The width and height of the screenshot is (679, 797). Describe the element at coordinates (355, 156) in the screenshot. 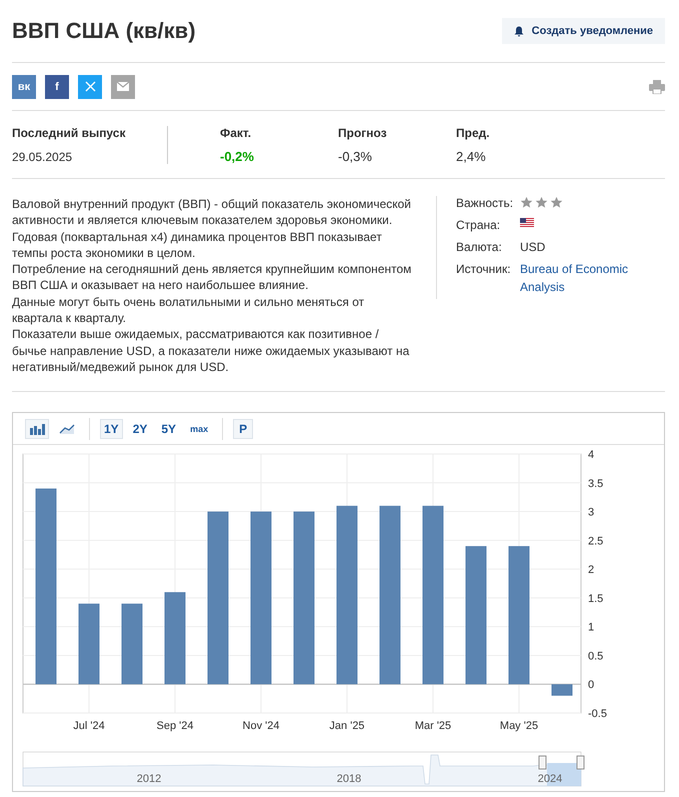

I see `stat-value: -0,3%` at that location.